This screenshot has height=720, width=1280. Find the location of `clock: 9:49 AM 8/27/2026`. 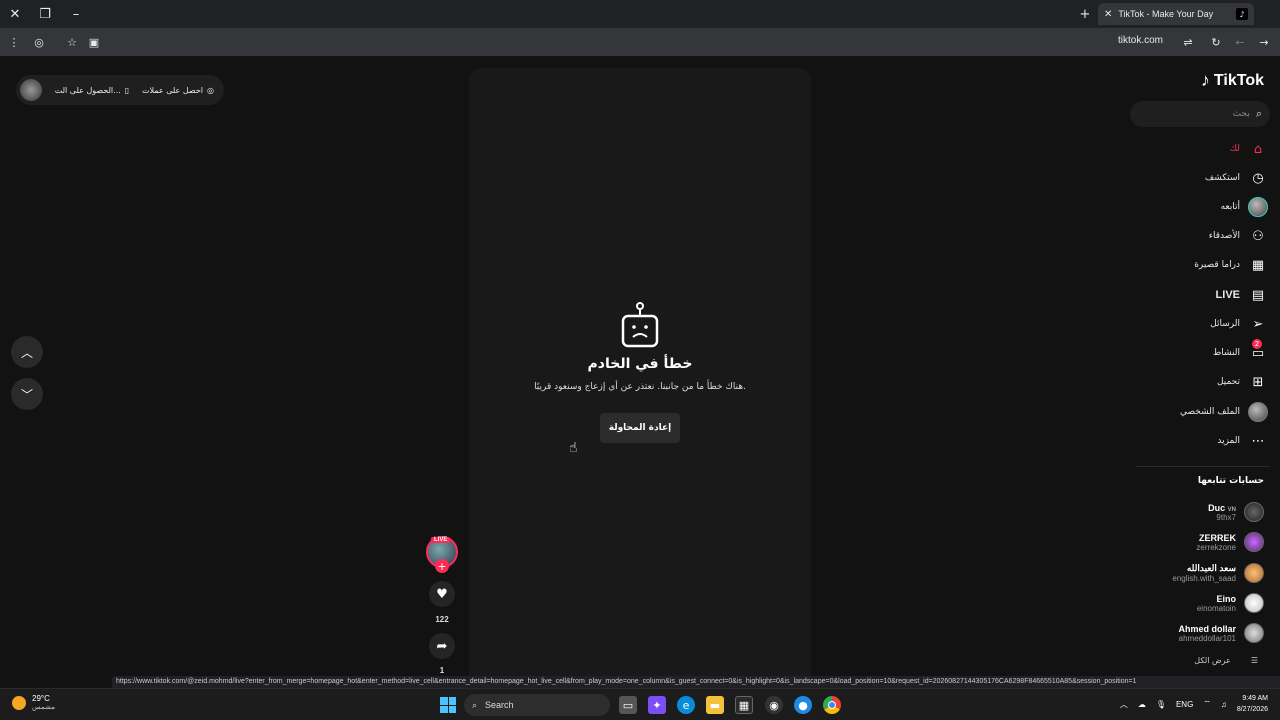

clock: 9:49 AM 8/27/2026 is located at coordinates (1252, 704).